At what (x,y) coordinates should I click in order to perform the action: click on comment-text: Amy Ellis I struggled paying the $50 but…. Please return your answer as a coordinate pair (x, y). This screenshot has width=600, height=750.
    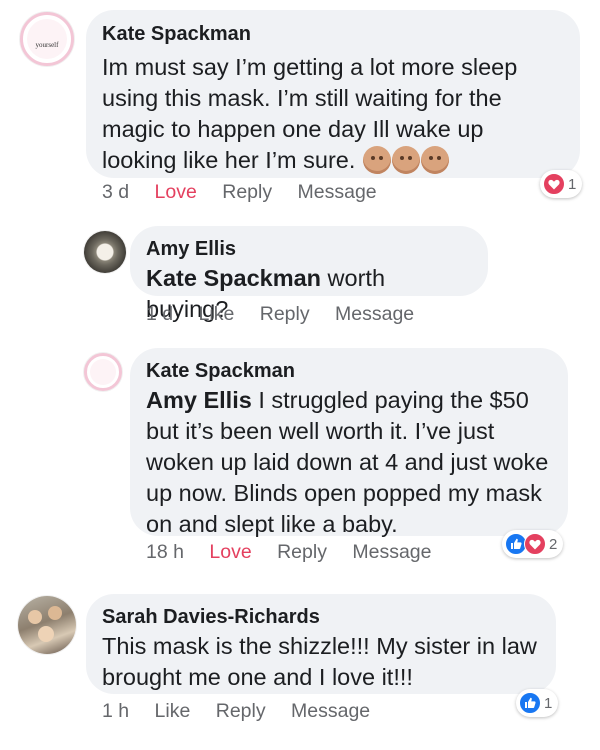
    Looking at the image, I should click on (349, 462).